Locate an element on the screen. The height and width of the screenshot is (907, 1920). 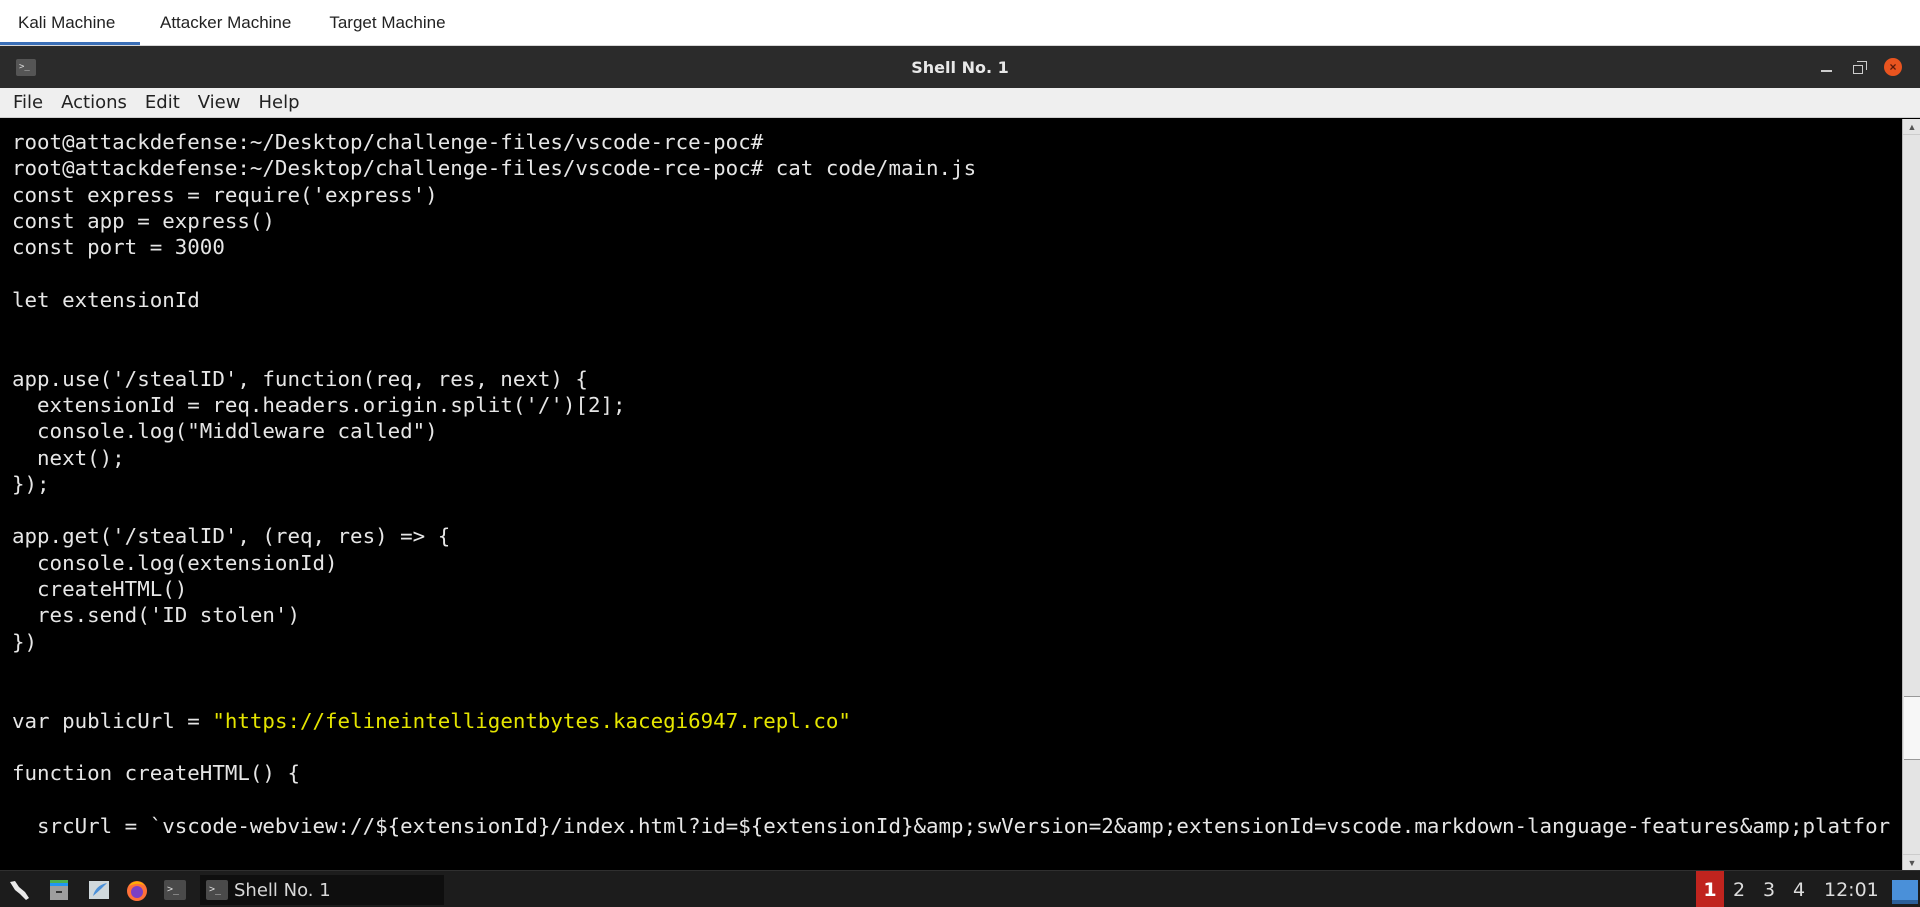
terminal-line: createHTML() is located at coordinates (957, 589).